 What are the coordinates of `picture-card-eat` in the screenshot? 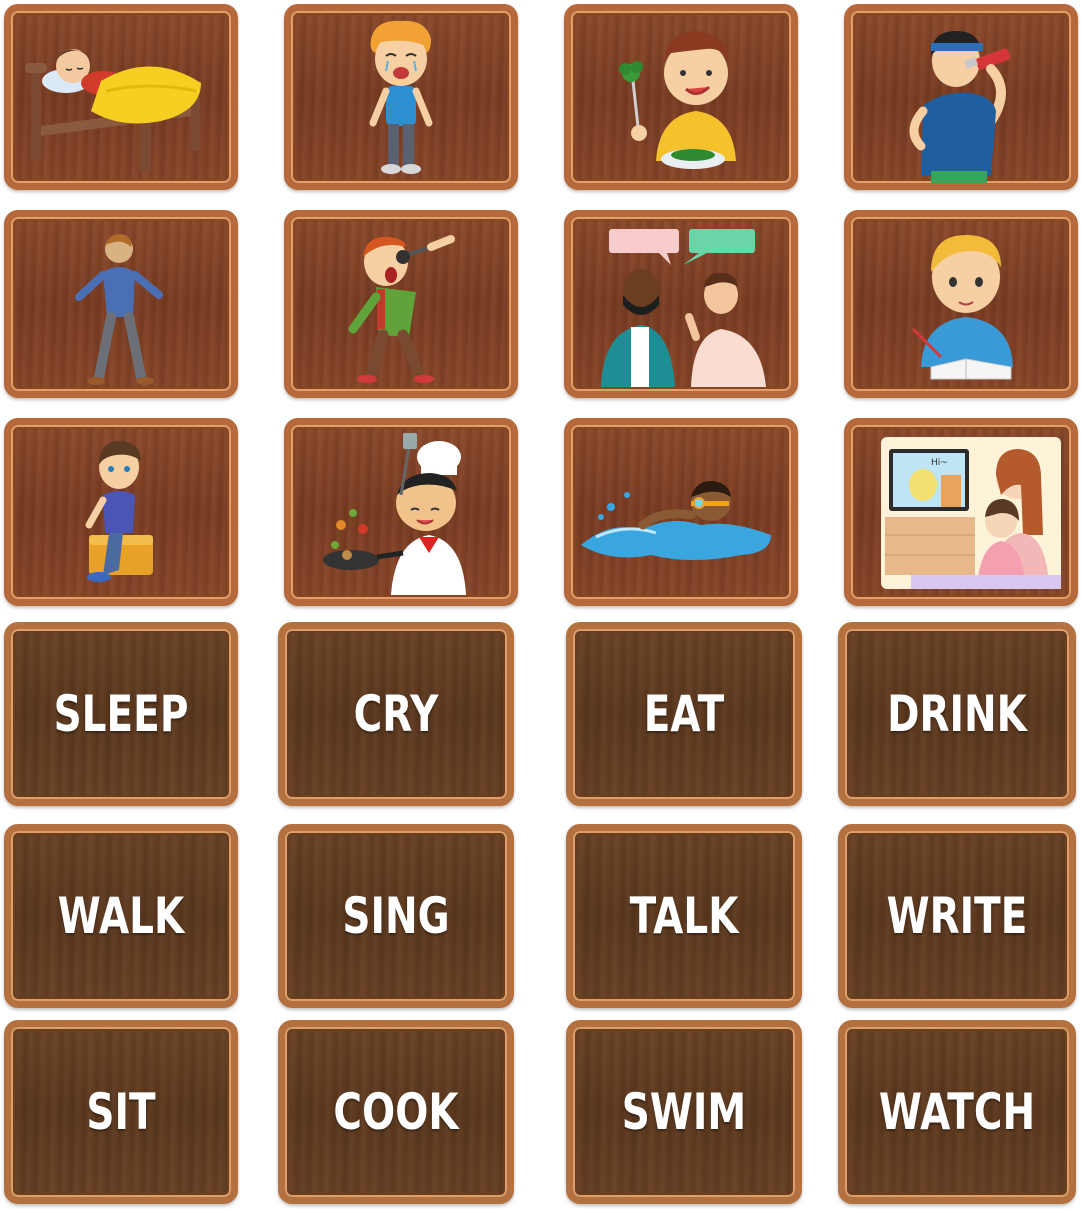 It's located at (681, 97).